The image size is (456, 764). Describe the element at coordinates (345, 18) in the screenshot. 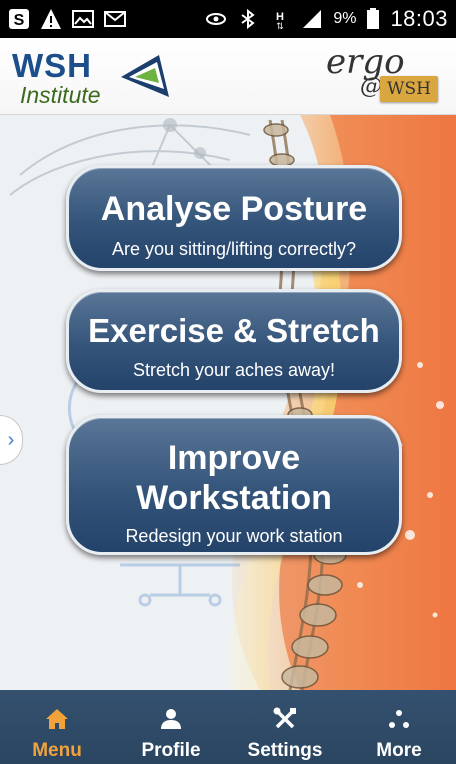

I see `battery-percent: 9%` at that location.